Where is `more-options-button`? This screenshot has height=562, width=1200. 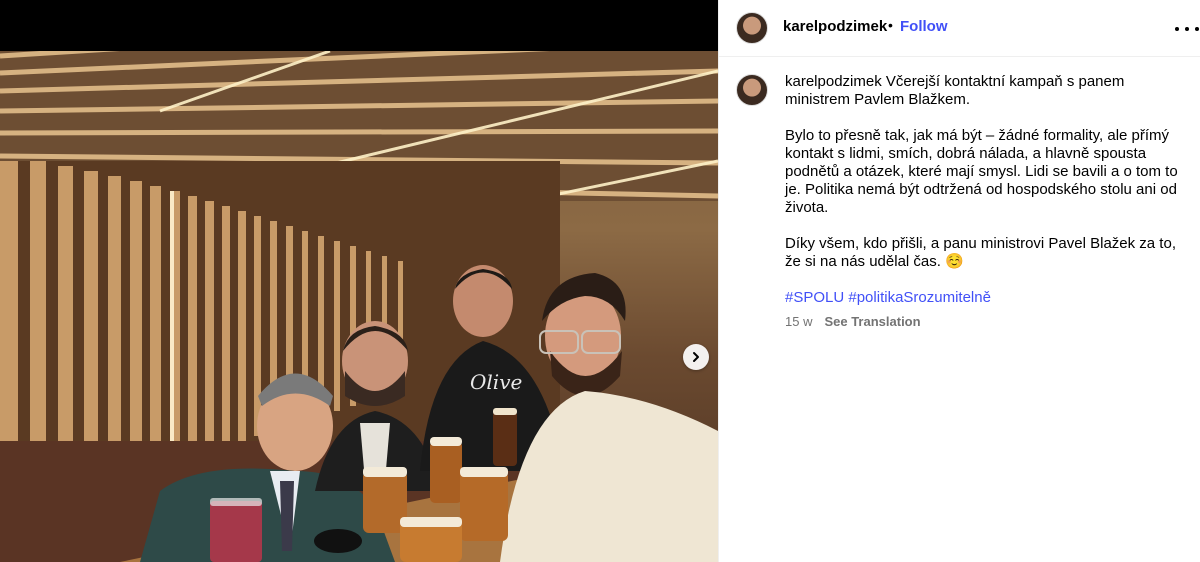 more-options-button is located at coordinates (1187, 29).